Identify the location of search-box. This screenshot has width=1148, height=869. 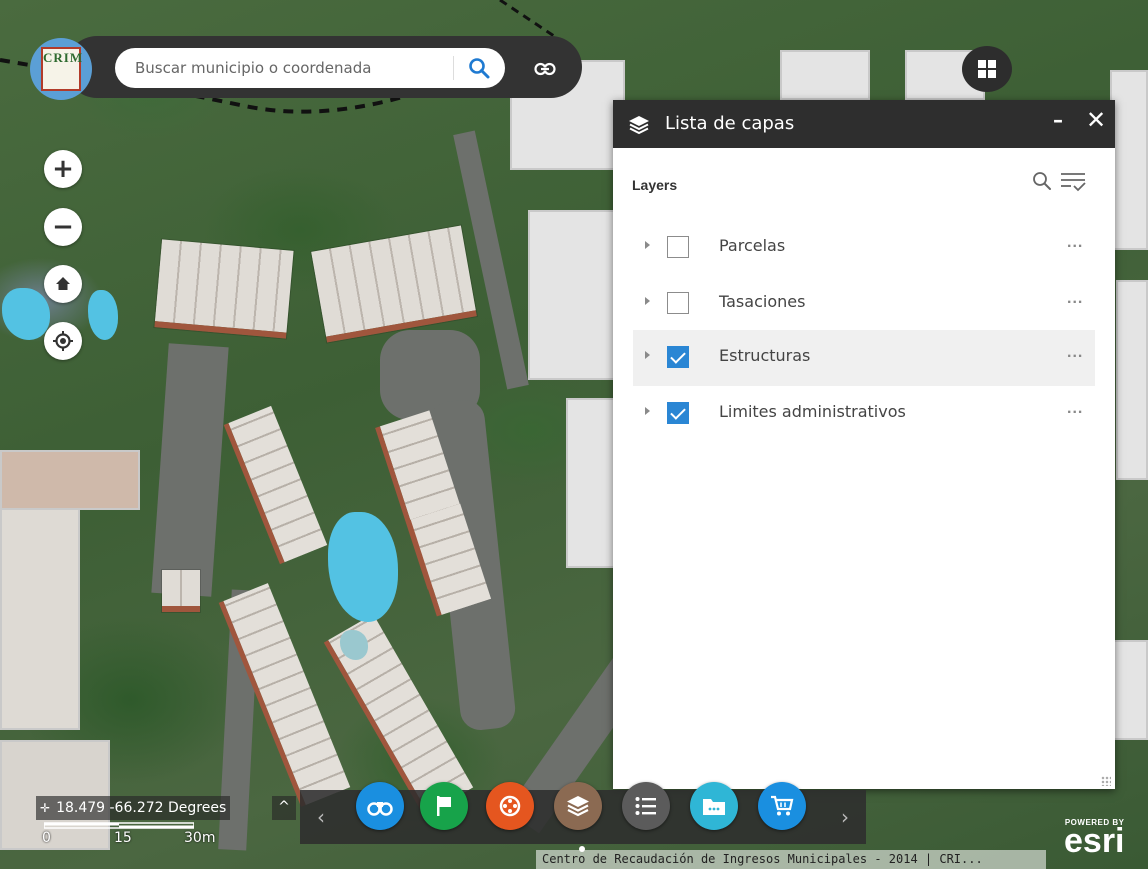
(310, 68).